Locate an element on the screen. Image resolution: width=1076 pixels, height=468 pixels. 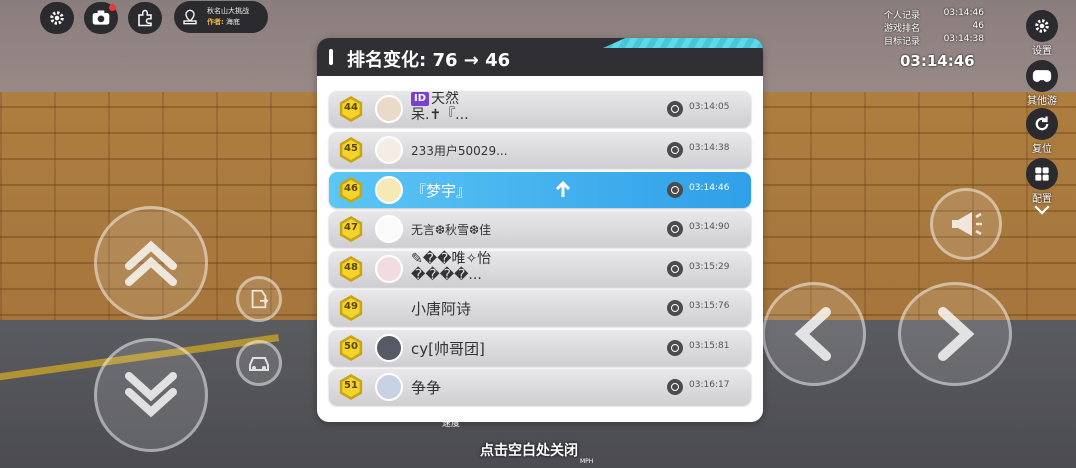
car-icon is located at coordinates (259, 364).